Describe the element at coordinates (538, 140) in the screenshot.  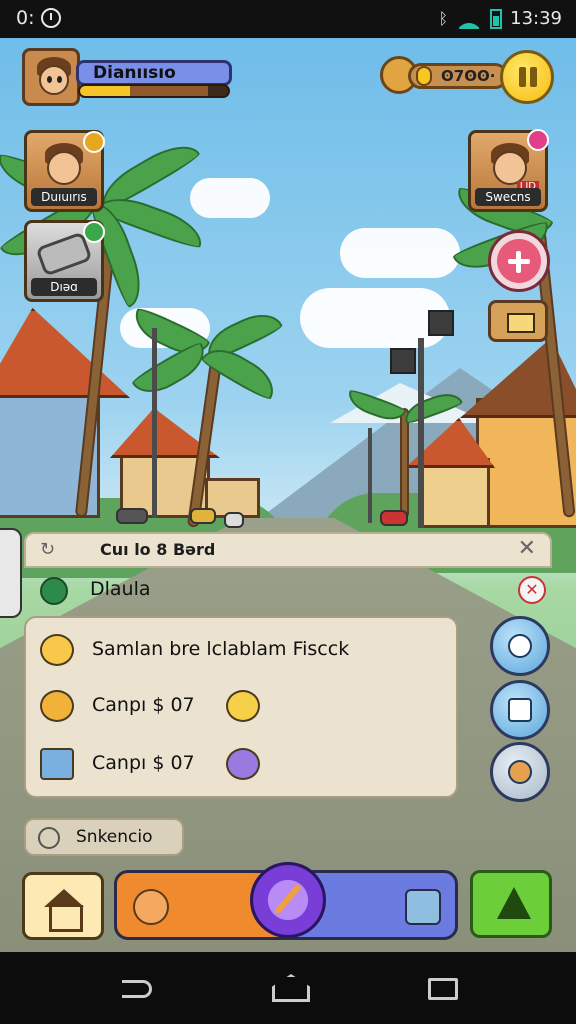
I see `heart-badge-icon` at that location.